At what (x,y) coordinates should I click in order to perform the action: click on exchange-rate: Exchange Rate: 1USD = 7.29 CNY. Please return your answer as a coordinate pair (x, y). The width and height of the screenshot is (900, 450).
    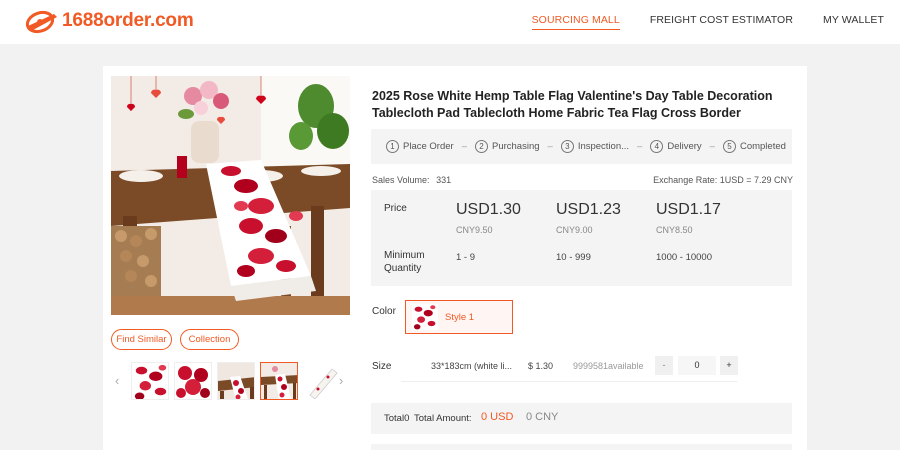
    Looking at the image, I should click on (723, 180).